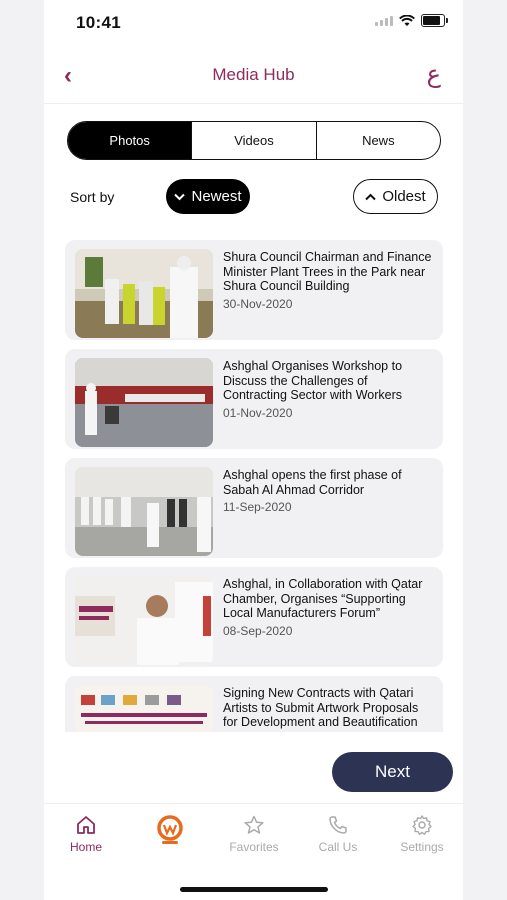 This screenshot has width=507, height=900. What do you see at coordinates (253, 103) in the screenshot?
I see `header-divider` at bounding box center [253, 103].